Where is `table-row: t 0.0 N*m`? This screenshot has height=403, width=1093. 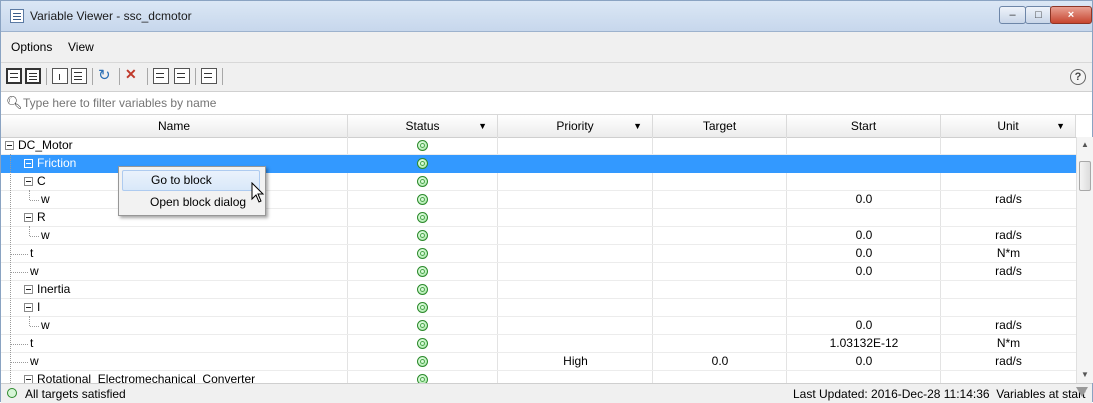 table-row: t 0.0 N*m is located at coordinates (538, 253).